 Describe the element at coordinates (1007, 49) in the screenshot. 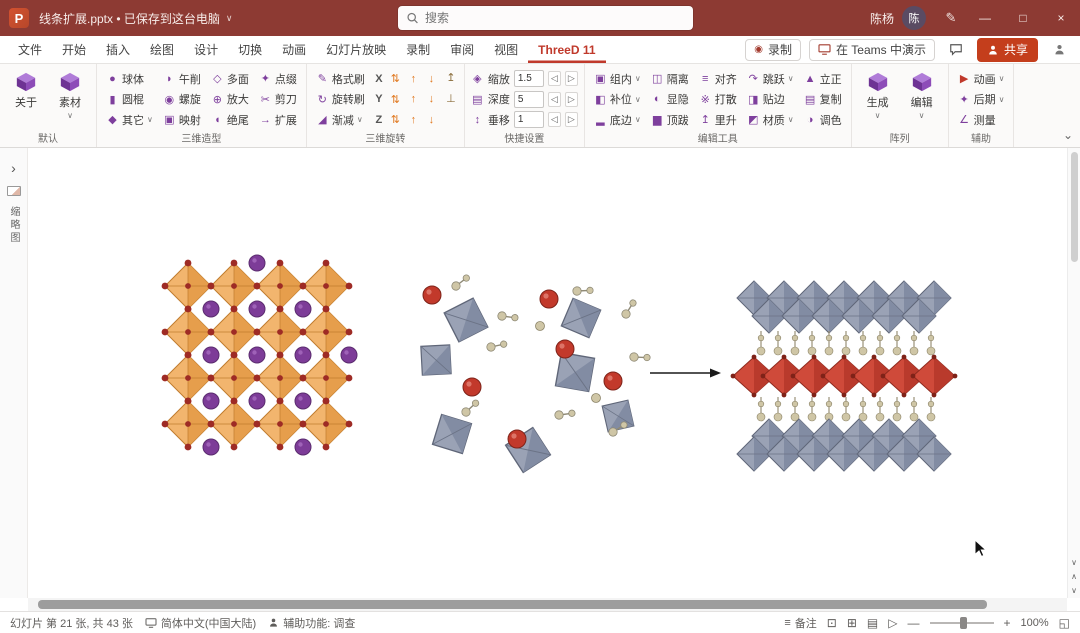

I see `share-button: 共享` at that location.